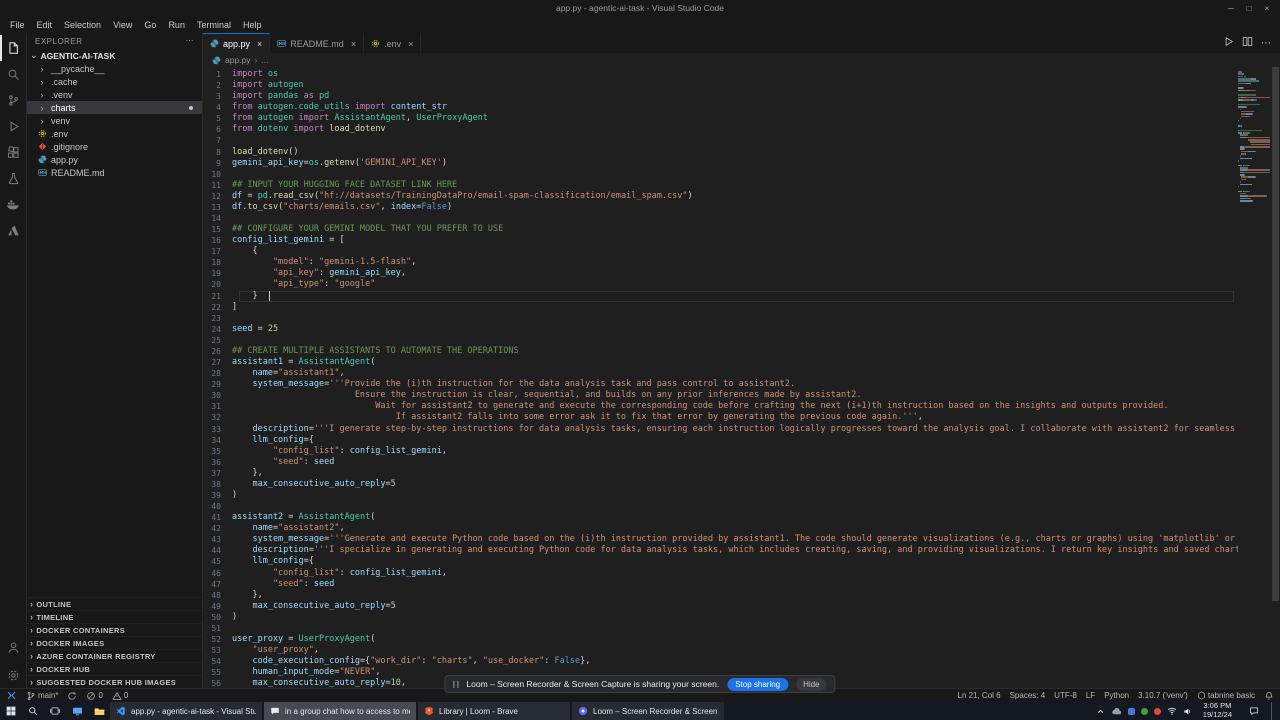 Image resolution: width=1280 pixels, height=720 pixels. Describe the element at coordinates (114, 120) in the screenshot. I see `folder-item-venv: › venv` at that location.